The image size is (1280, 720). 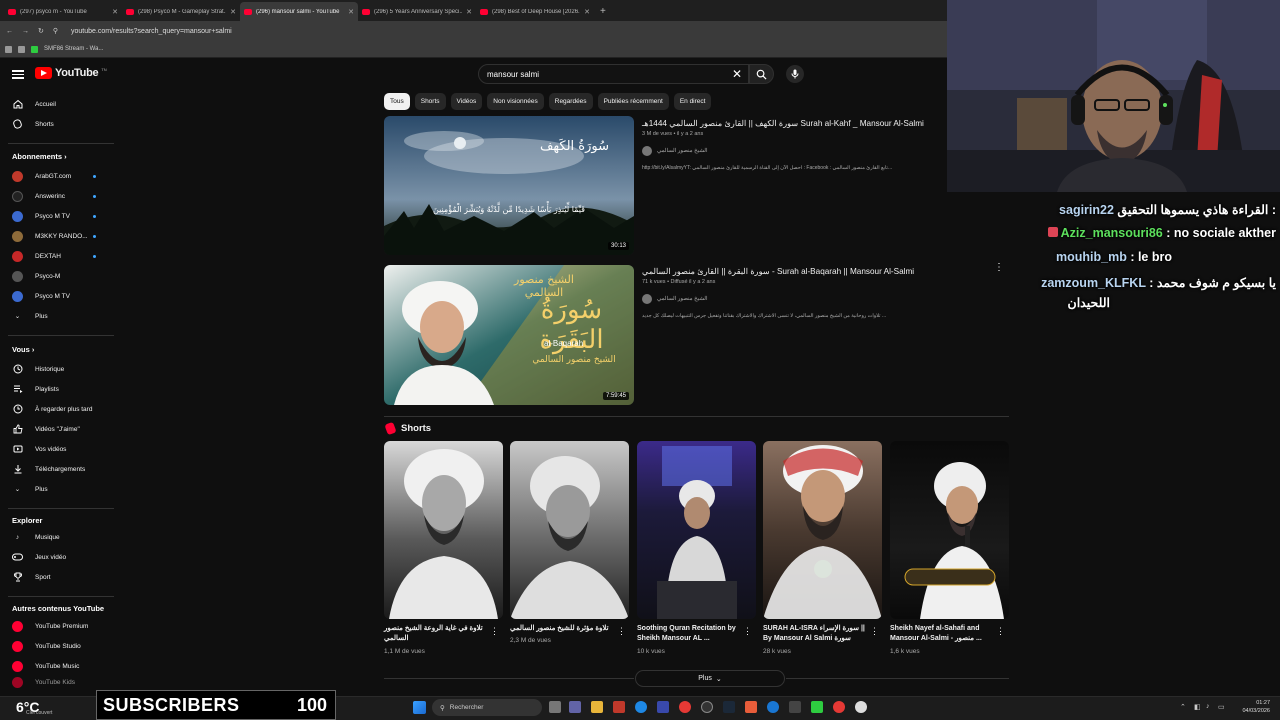 What do you see at coordinates (436, 633) in the screenshot?
I see `short-title: تلاوة في غاية الروعة الشيخ منصور السالمي` at bounding box center [436, 633].